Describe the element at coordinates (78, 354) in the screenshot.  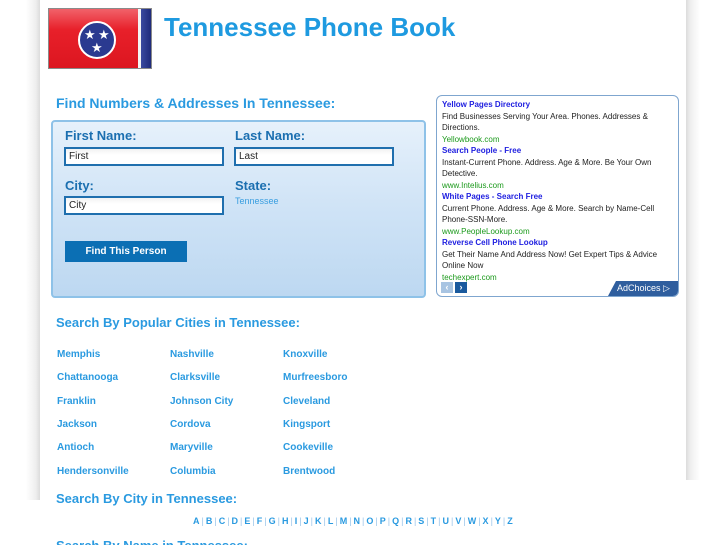
I see `city-link: Memphis` at that location.